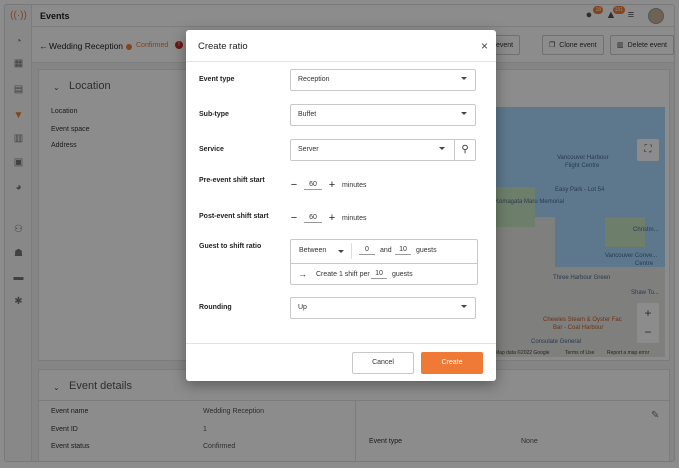 The image size is (679, 468). Describe the element at coordinates (484, 46) in the screenshot. I see `close-icon: ×` at that location.